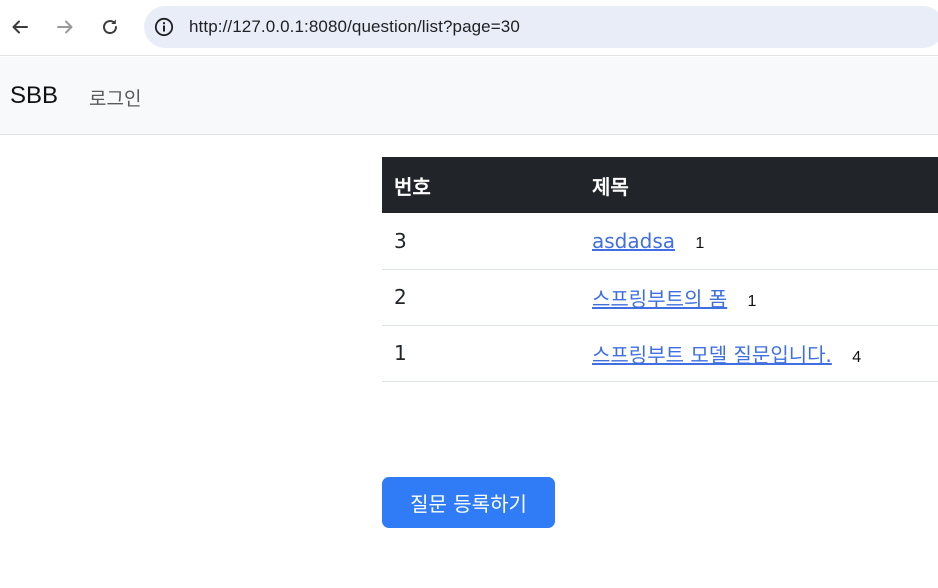 The width and height of the screenshot is (938, 588). I want to click on forward-button, so click(65, 27).